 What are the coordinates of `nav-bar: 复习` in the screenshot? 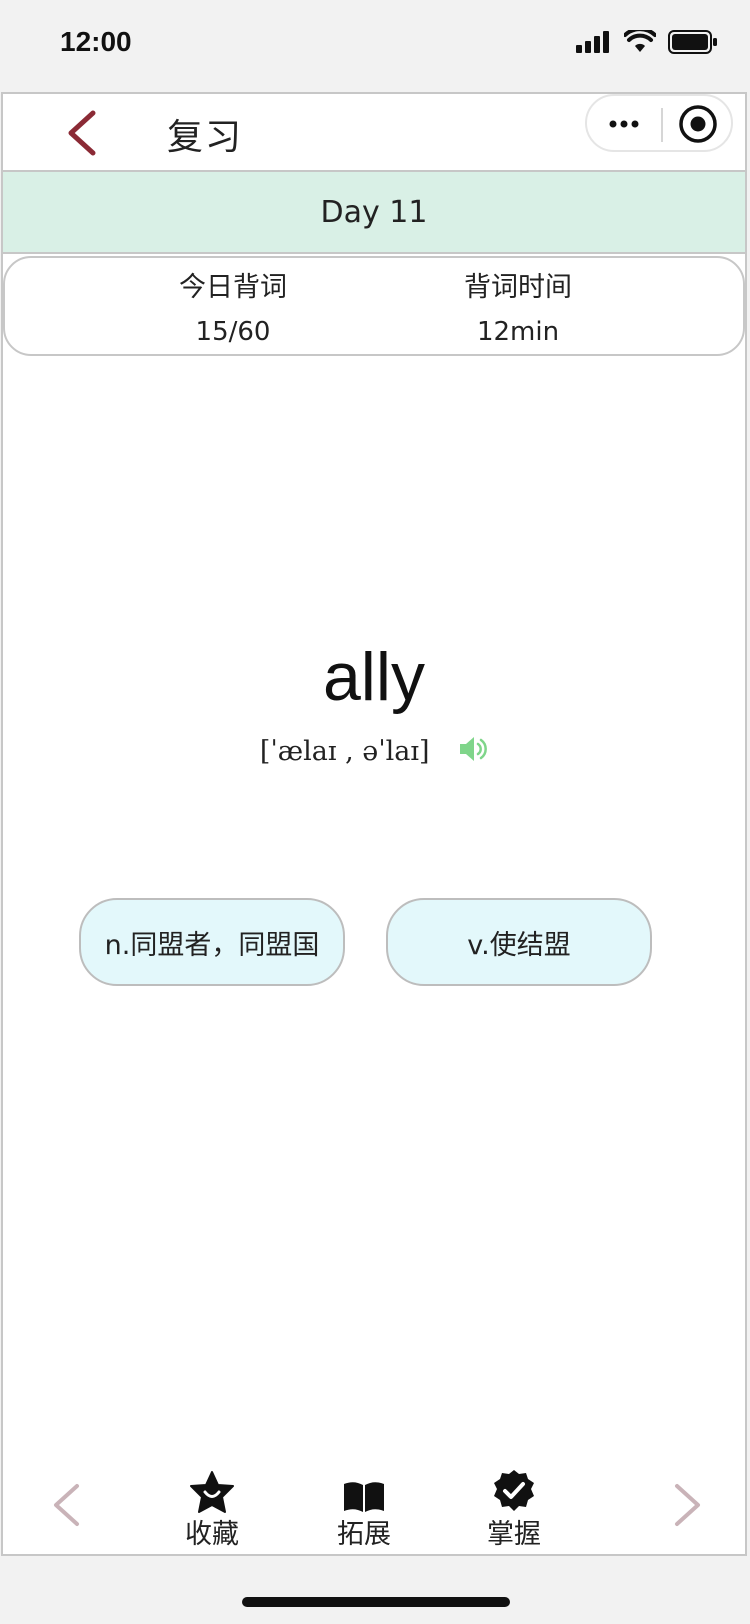 It's located at (374, 133).